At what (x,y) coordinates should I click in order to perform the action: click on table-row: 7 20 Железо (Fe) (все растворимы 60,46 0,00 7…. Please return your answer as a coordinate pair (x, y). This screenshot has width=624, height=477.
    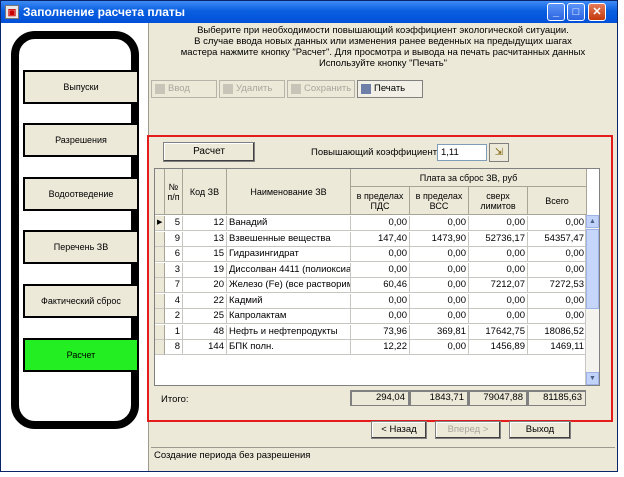
    Looking at the image, I should click on (371, 285).